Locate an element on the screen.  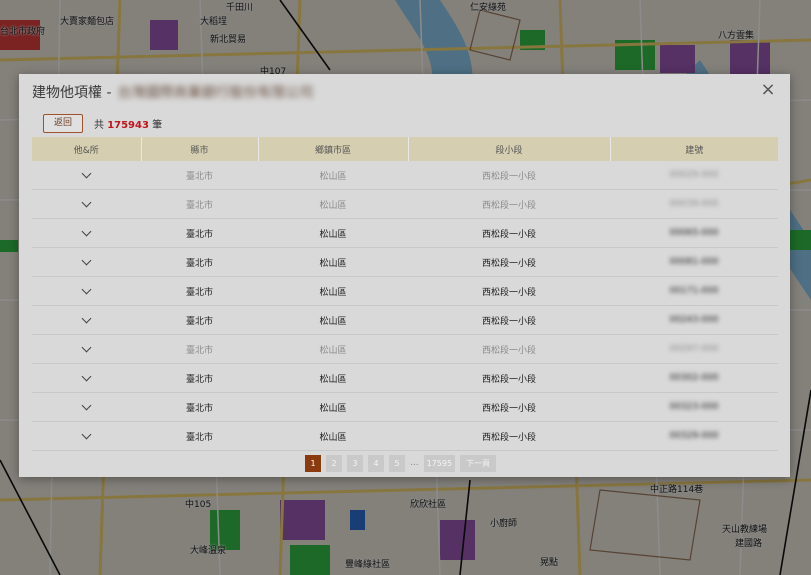
building-number: 00081-000 is located at coordinates (694, 262).